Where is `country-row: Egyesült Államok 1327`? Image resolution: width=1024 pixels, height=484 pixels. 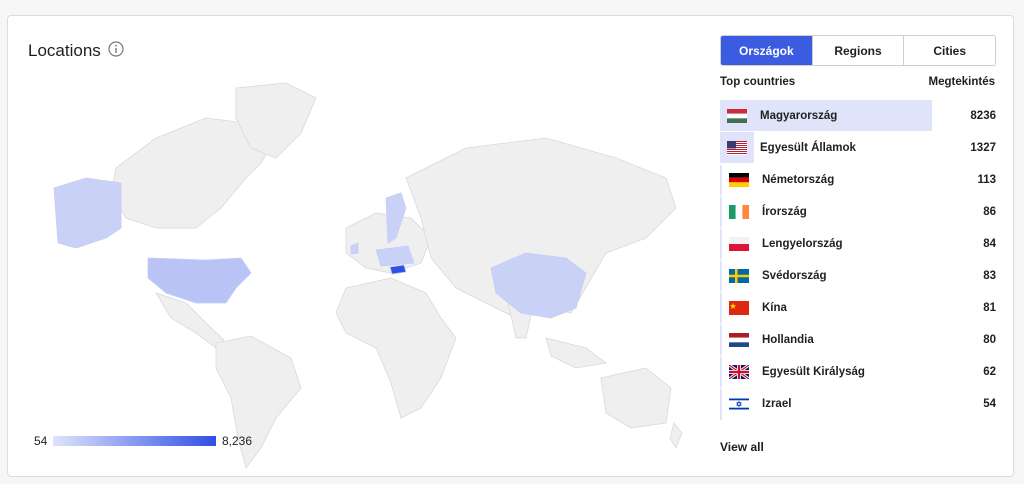 country-row: Egyesült Államok 1327 is located at coordinates (858, 148).